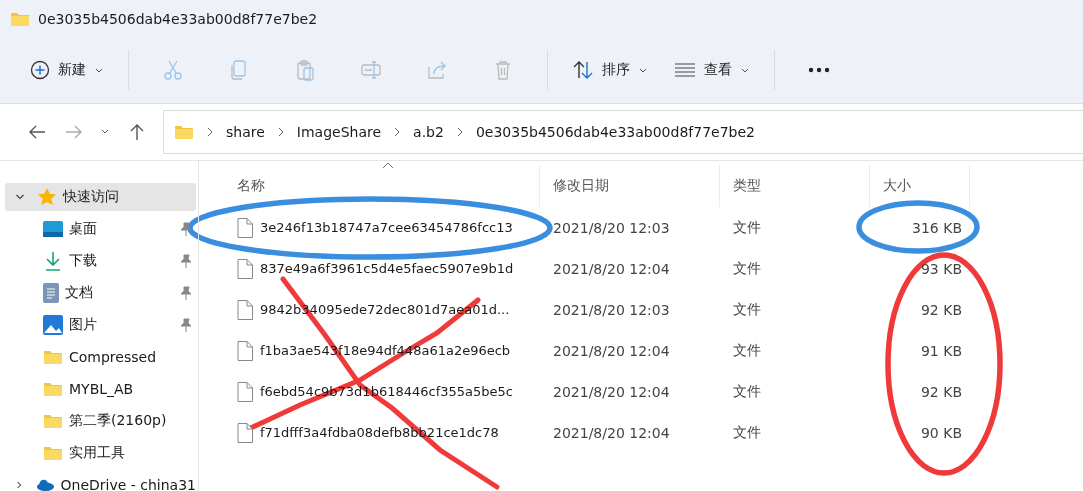 This screenshot has height=491, width=1083. I want to click on list-icon, so click(685, 70).